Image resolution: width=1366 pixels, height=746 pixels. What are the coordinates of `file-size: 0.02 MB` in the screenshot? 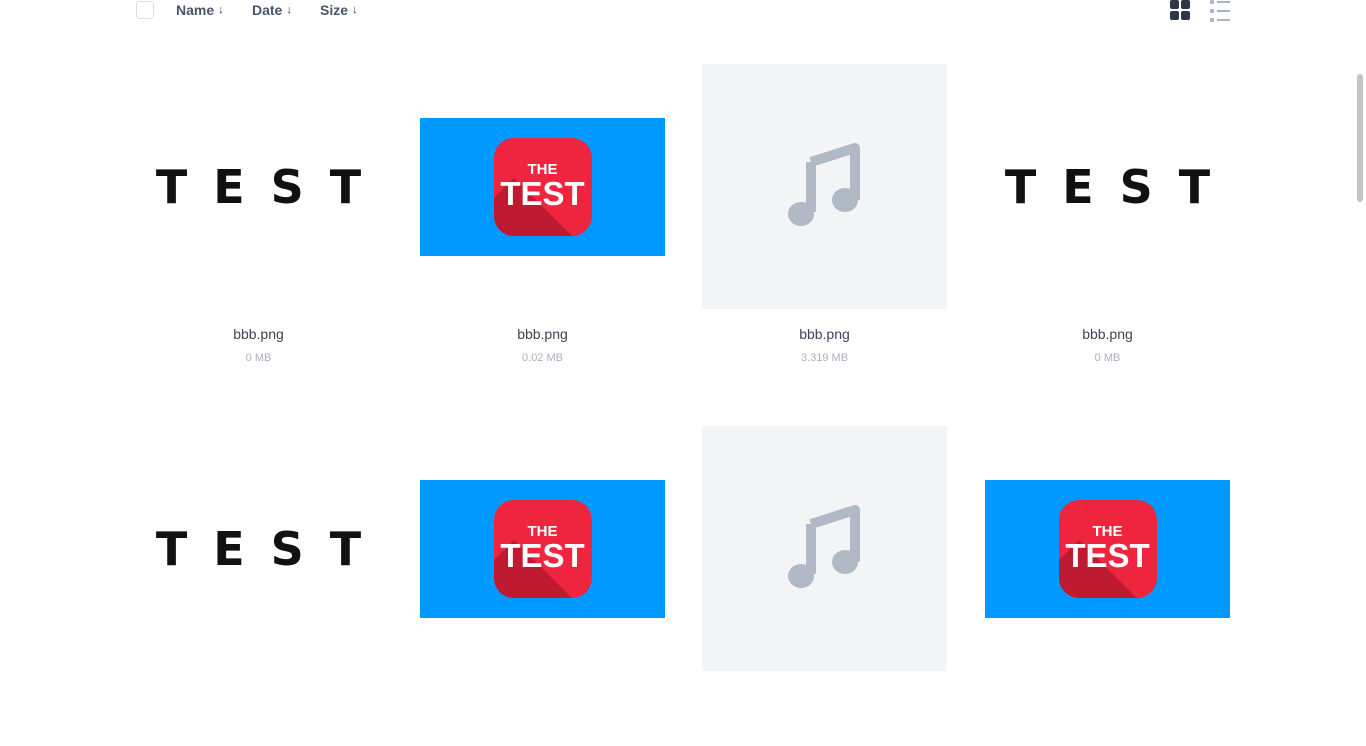 It's located at (542, 358).